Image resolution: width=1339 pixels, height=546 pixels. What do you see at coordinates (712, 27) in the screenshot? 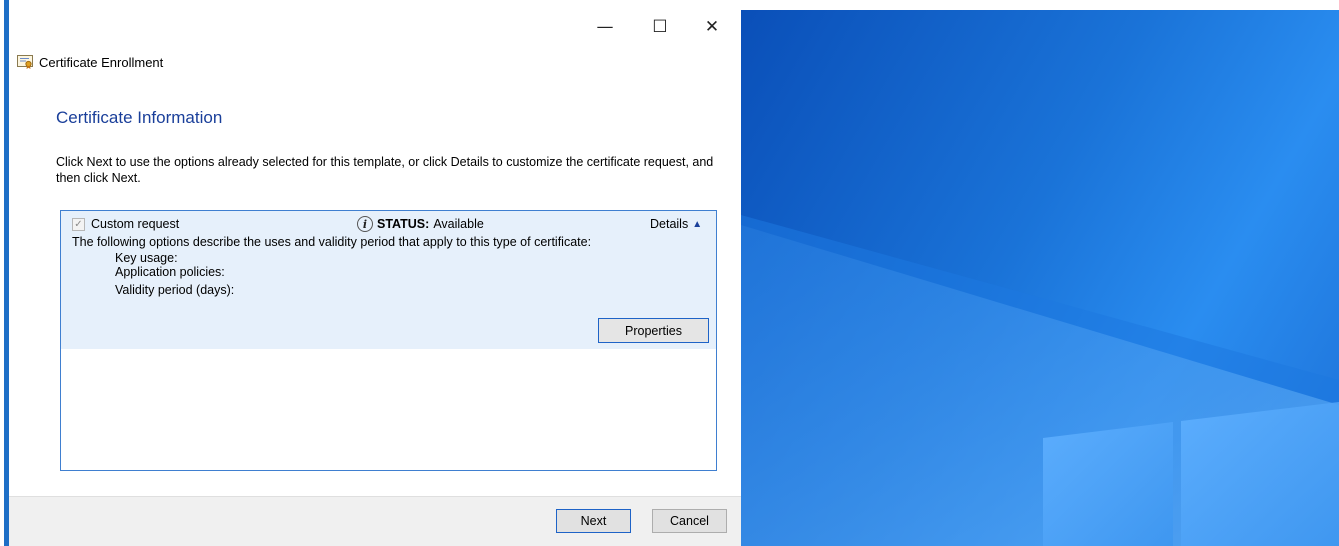
I see `close-button: ✕` at bounding box center [712, 27].